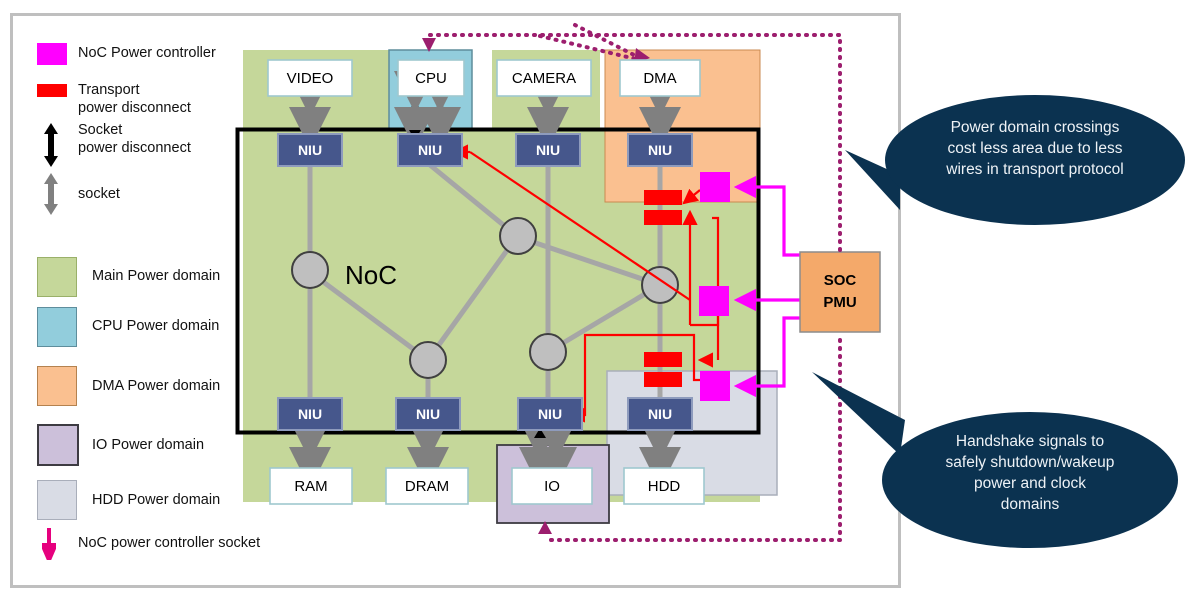  What do you see at coordinates (310, 78) in the screenshot?
I see `ip-block-video: VIDEO` at bounding box center [310, 78].